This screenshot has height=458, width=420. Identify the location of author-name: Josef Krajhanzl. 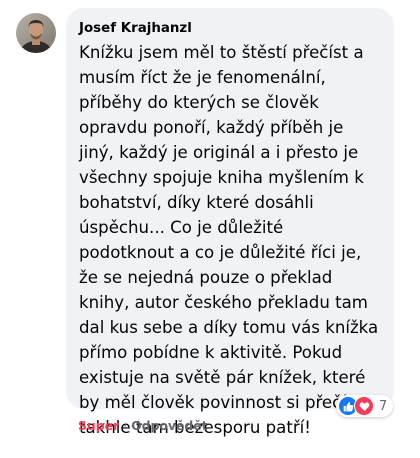
(135, 29).